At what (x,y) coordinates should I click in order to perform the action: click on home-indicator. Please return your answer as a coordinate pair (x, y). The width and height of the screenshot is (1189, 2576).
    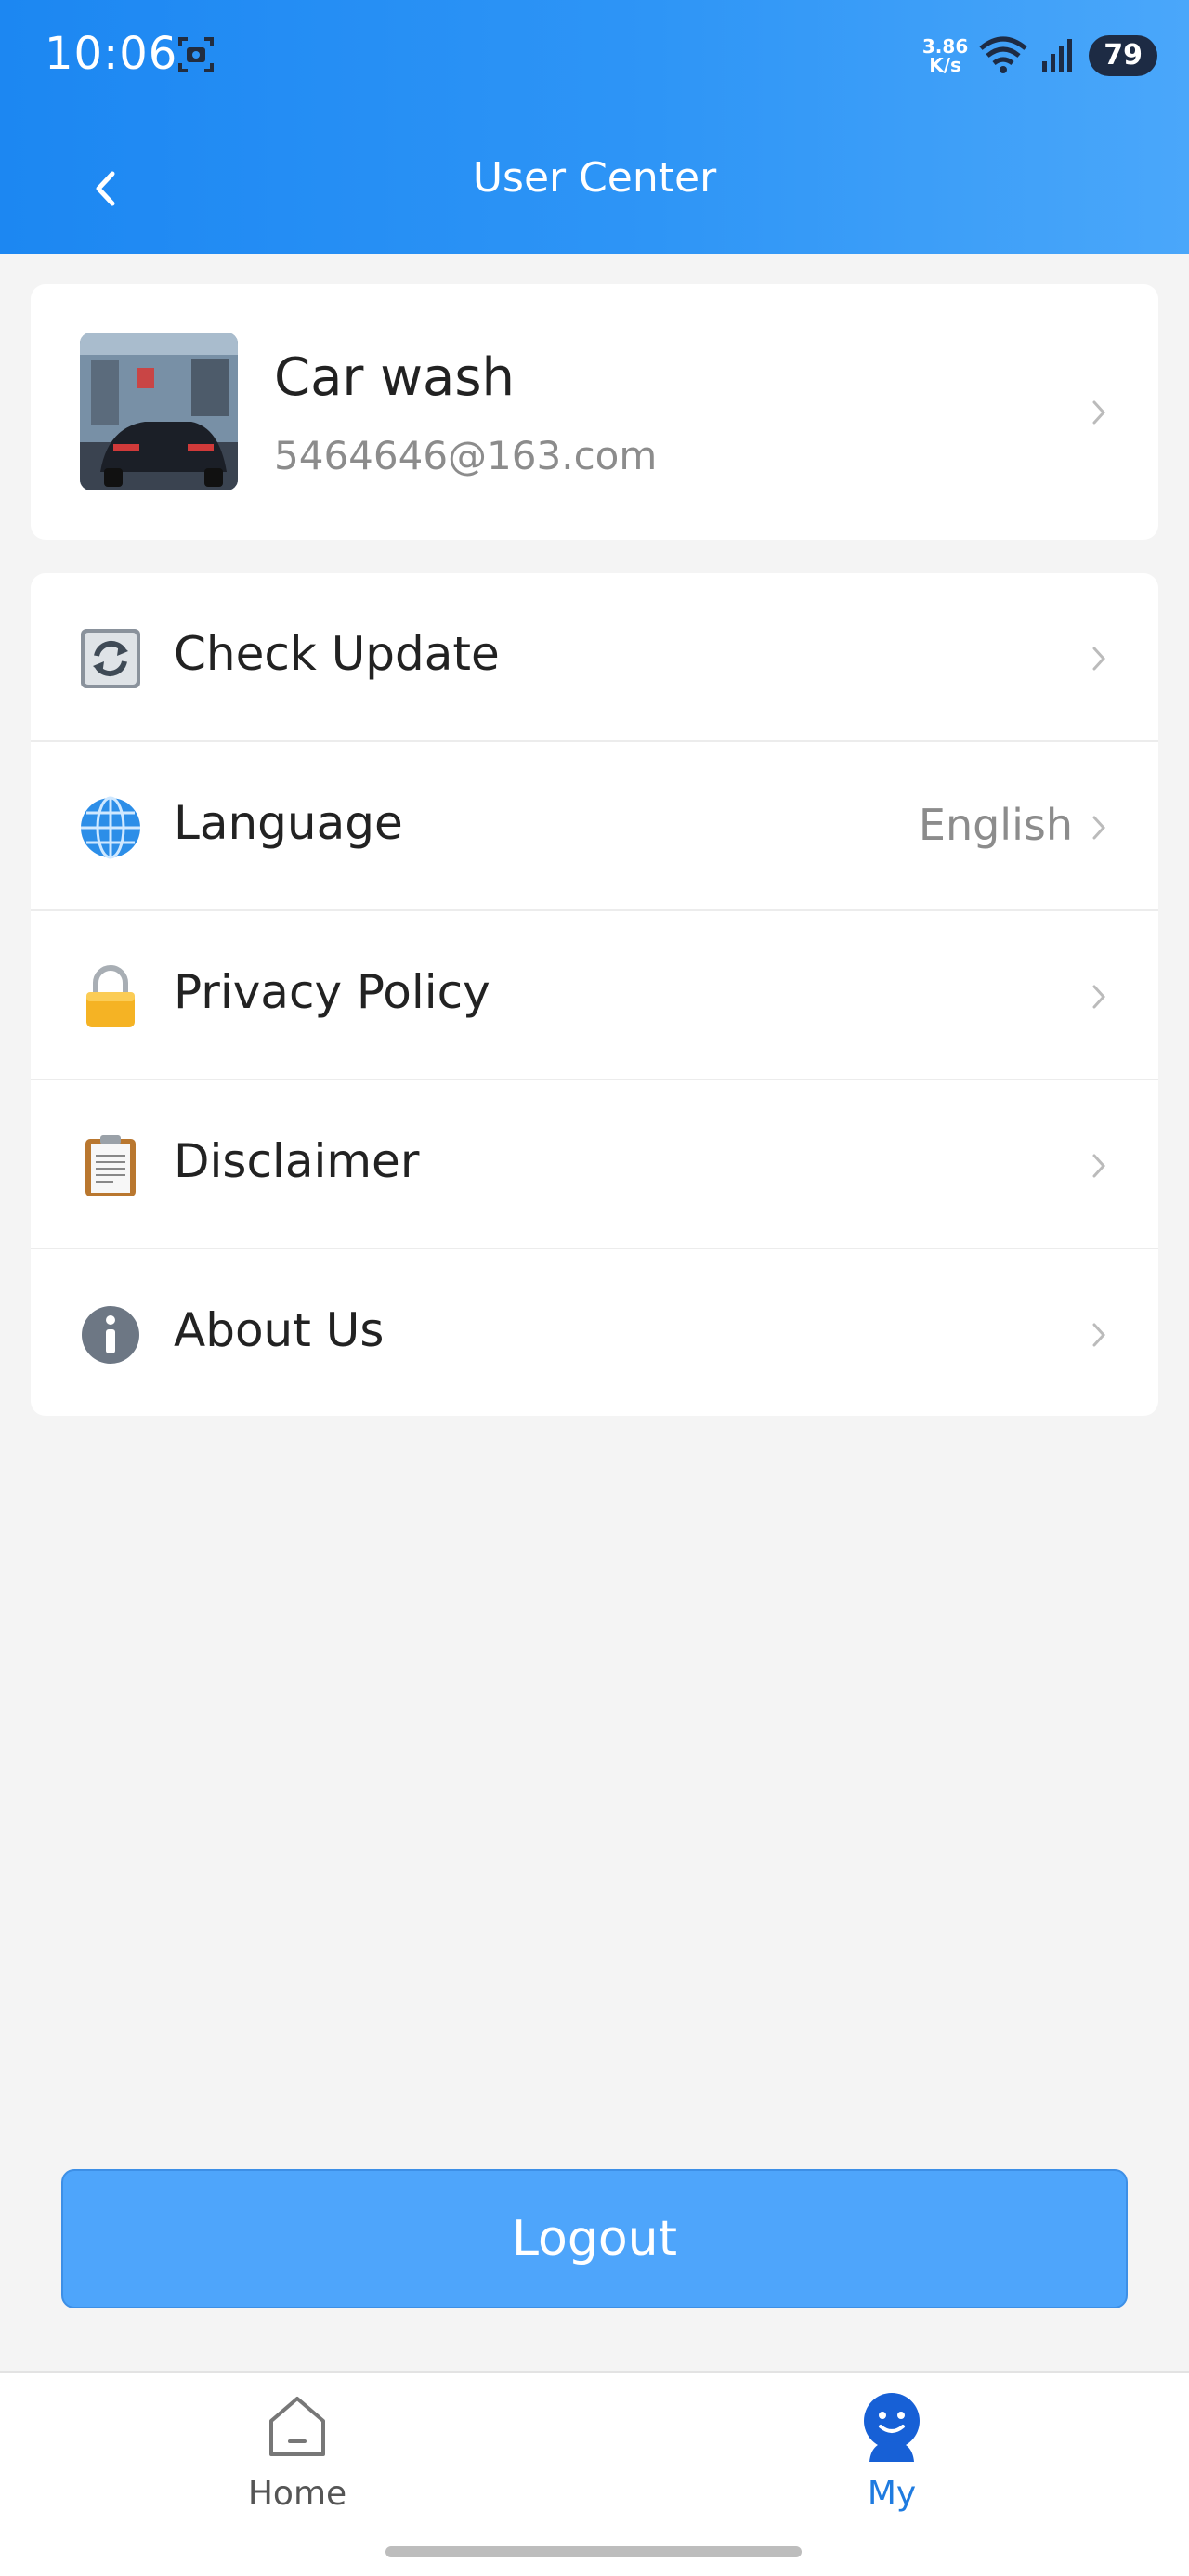
    Looking at the image, I should click on (593, 2551).